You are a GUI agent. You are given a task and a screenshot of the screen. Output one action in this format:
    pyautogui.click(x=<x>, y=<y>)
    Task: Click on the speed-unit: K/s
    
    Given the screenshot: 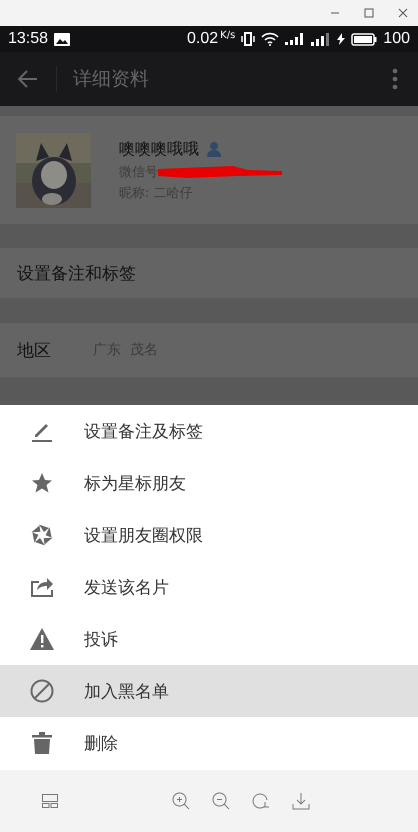 What is the action you would take?
    pyautogui.click(x=228, y=35)
    